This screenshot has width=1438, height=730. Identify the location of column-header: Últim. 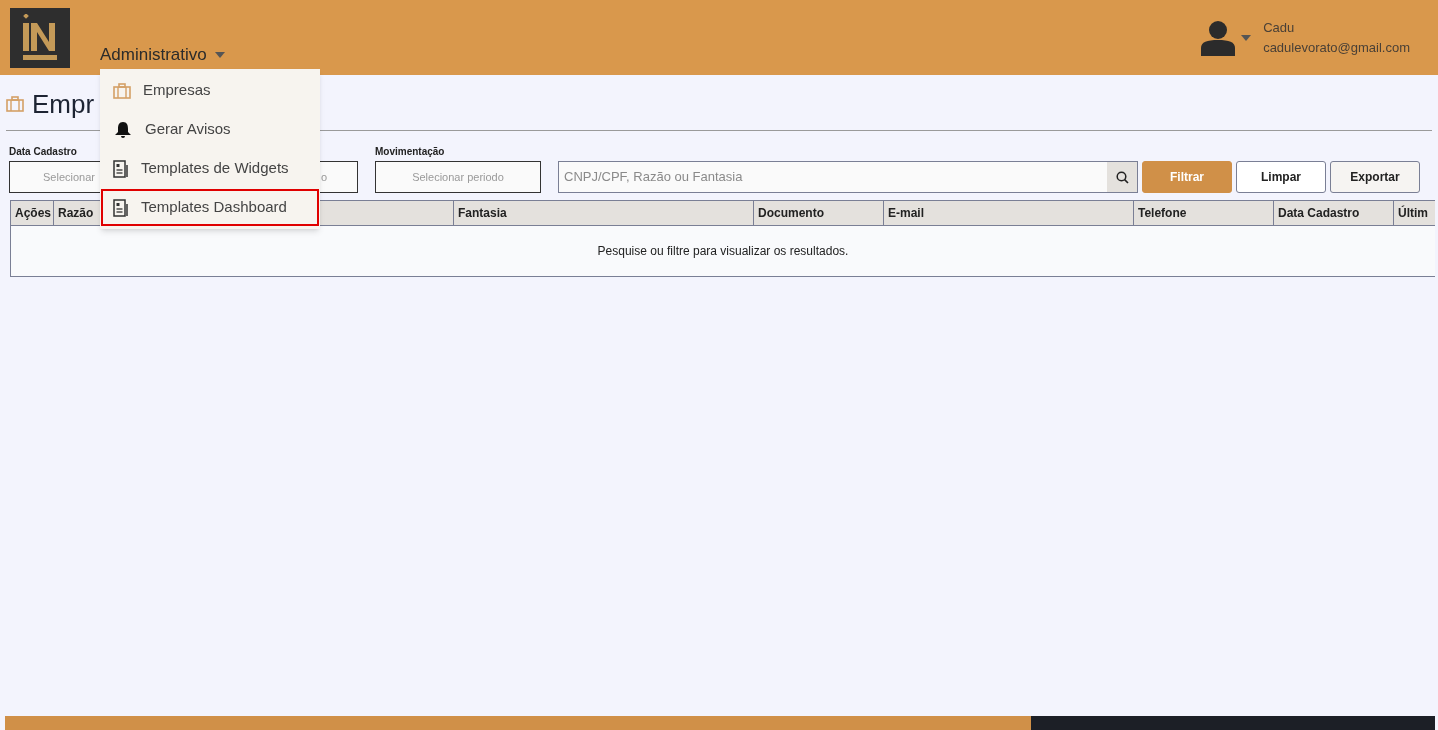
(1414, 213).